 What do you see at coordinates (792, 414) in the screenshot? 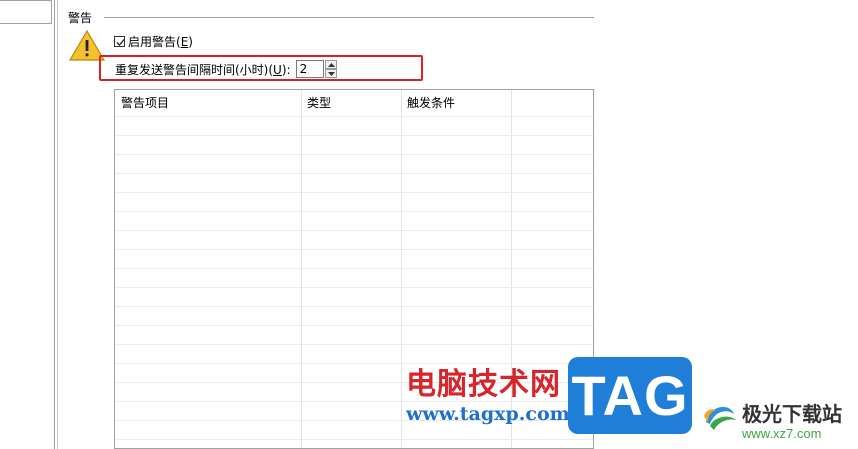
I see `watermark-xz-name: 极光下载站` at bounding box center [792, 414].